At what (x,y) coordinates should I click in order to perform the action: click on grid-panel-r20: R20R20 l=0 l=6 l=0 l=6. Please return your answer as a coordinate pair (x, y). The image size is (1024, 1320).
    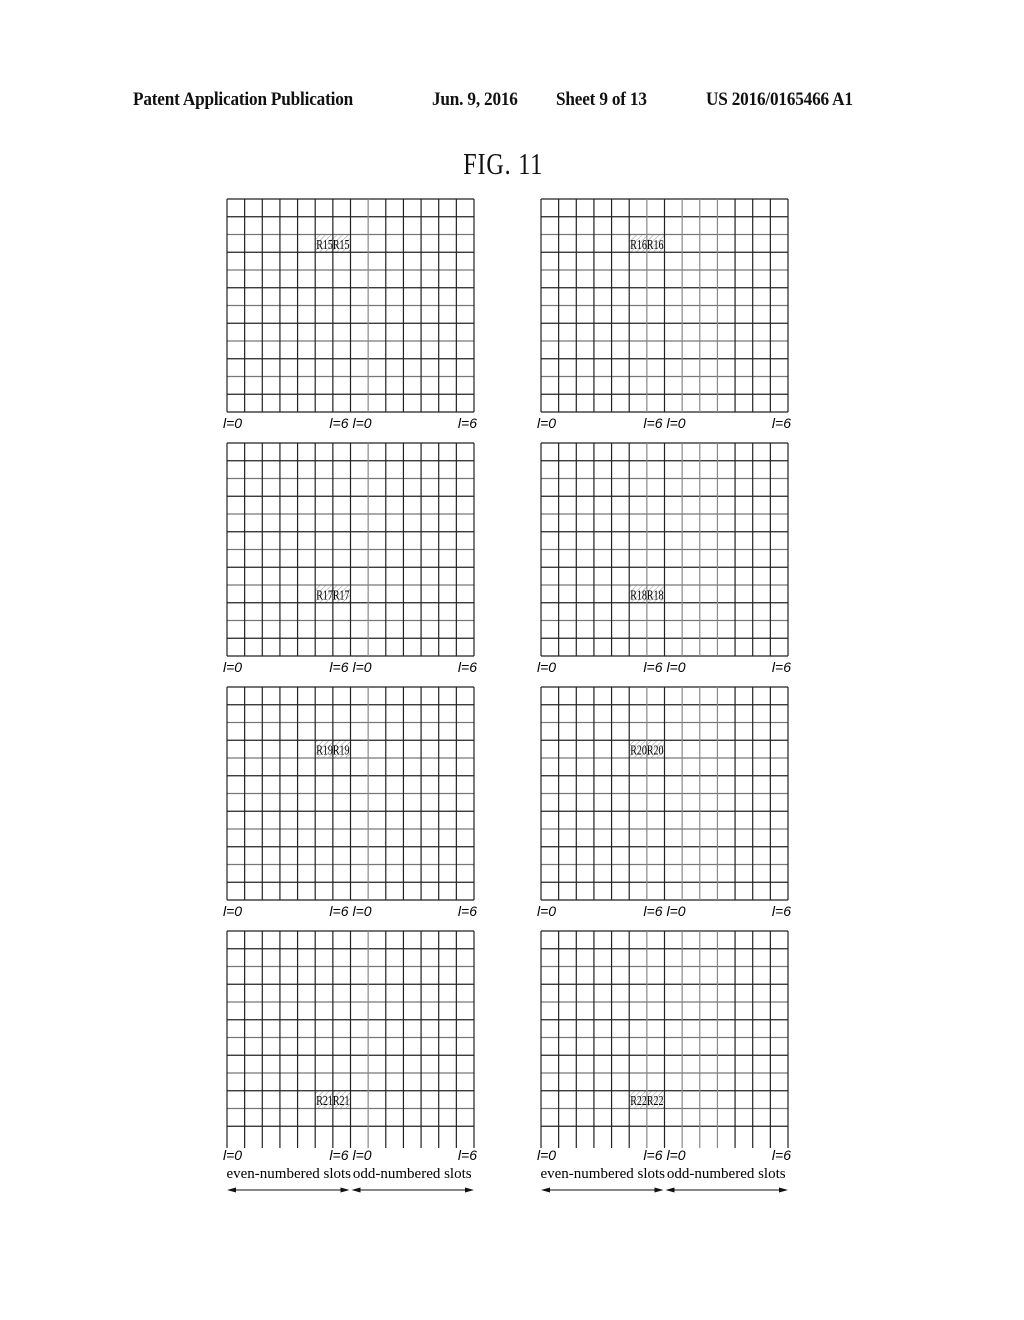
    Looking at the image, I should click on (664, 802).